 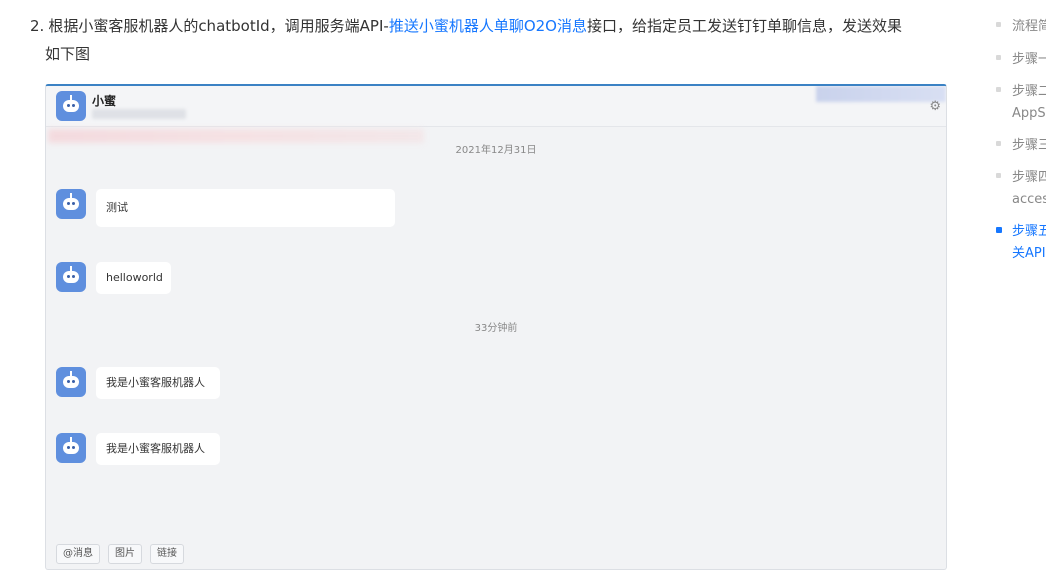 What do you see at coordinates (78, 554) in the screenshot?
I see `at-message-button: @消息` at bounding box center [78, 554].